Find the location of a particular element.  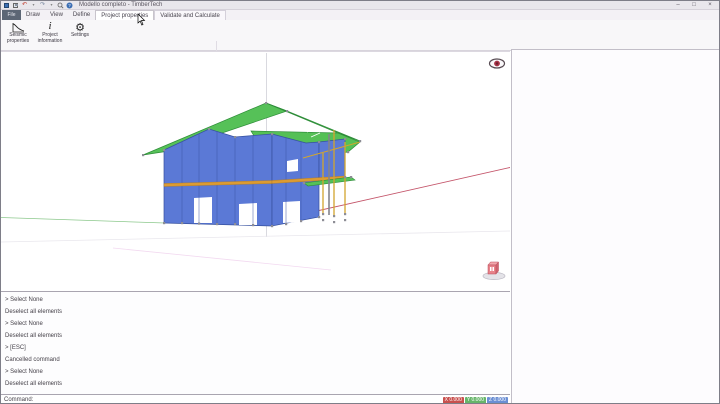

window-title: Modello completo - TimberTech is located at coordinates (121, 5).